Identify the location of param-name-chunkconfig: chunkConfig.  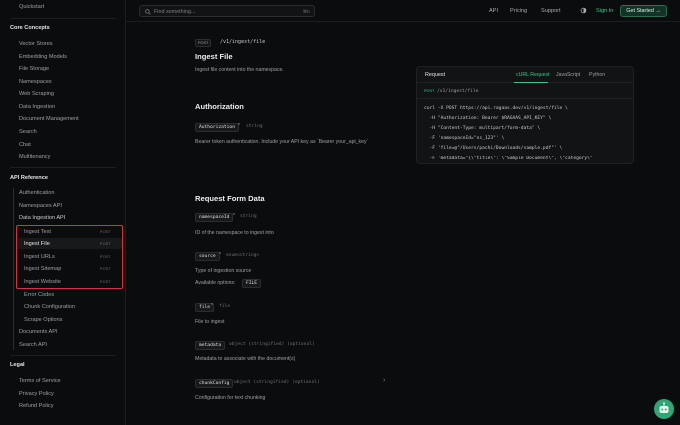
(214, 383).